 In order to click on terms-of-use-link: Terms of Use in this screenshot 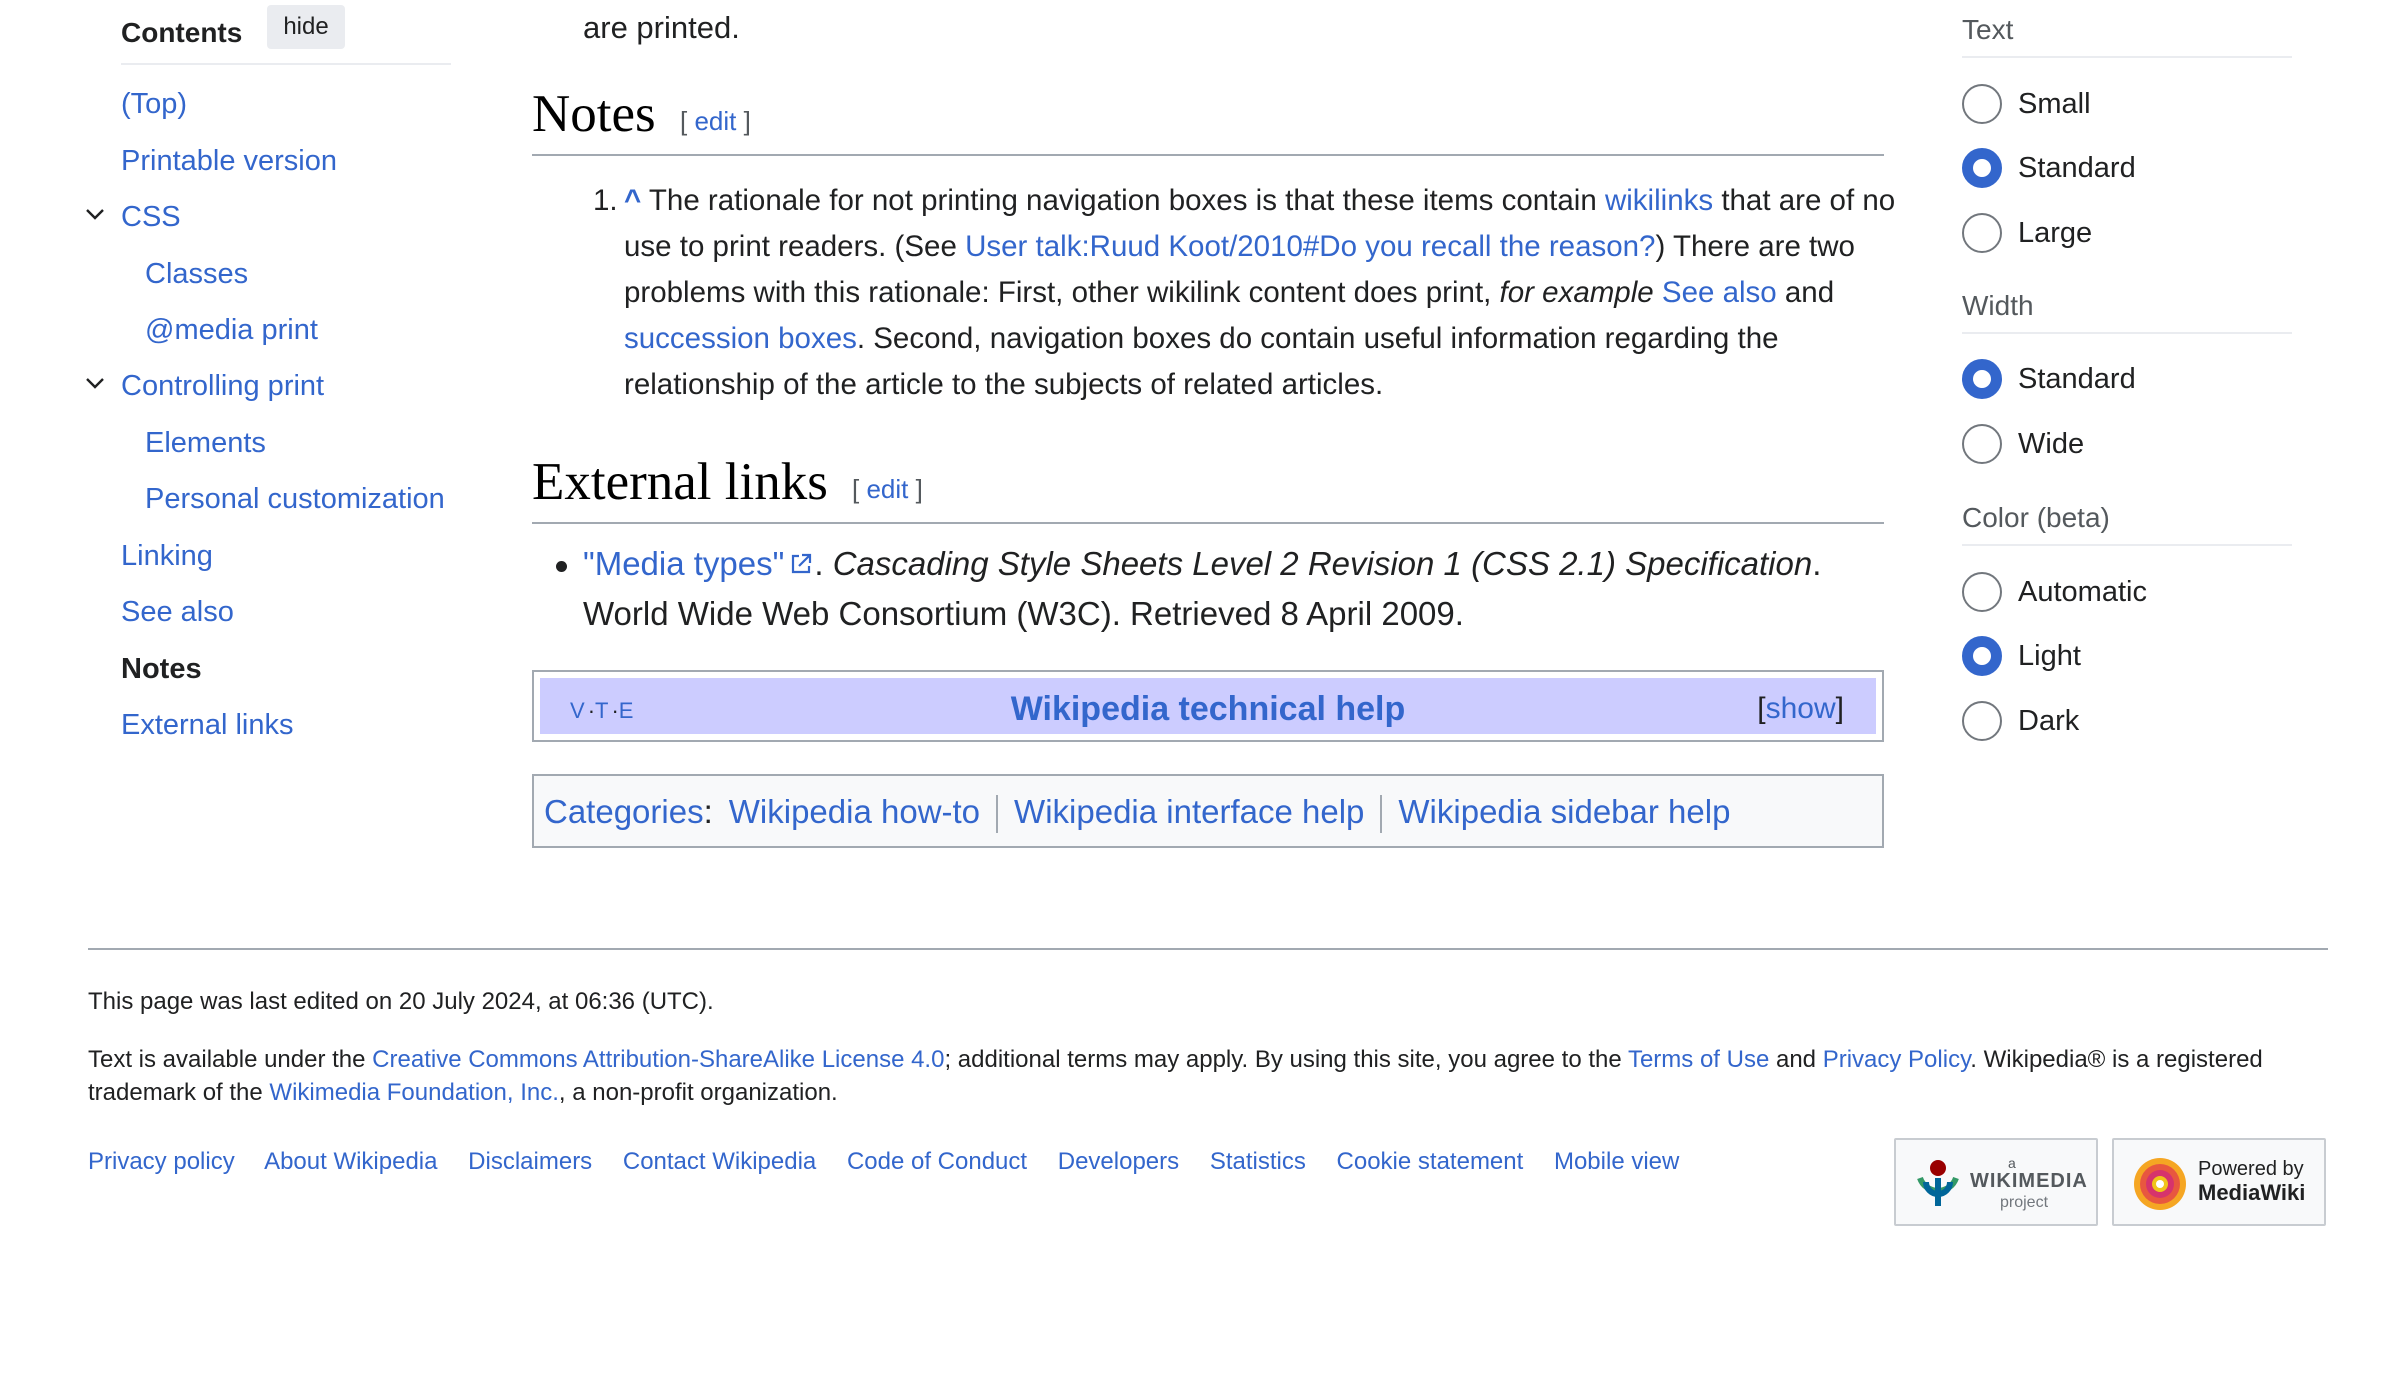, I will do `click(1698, 1059)`.